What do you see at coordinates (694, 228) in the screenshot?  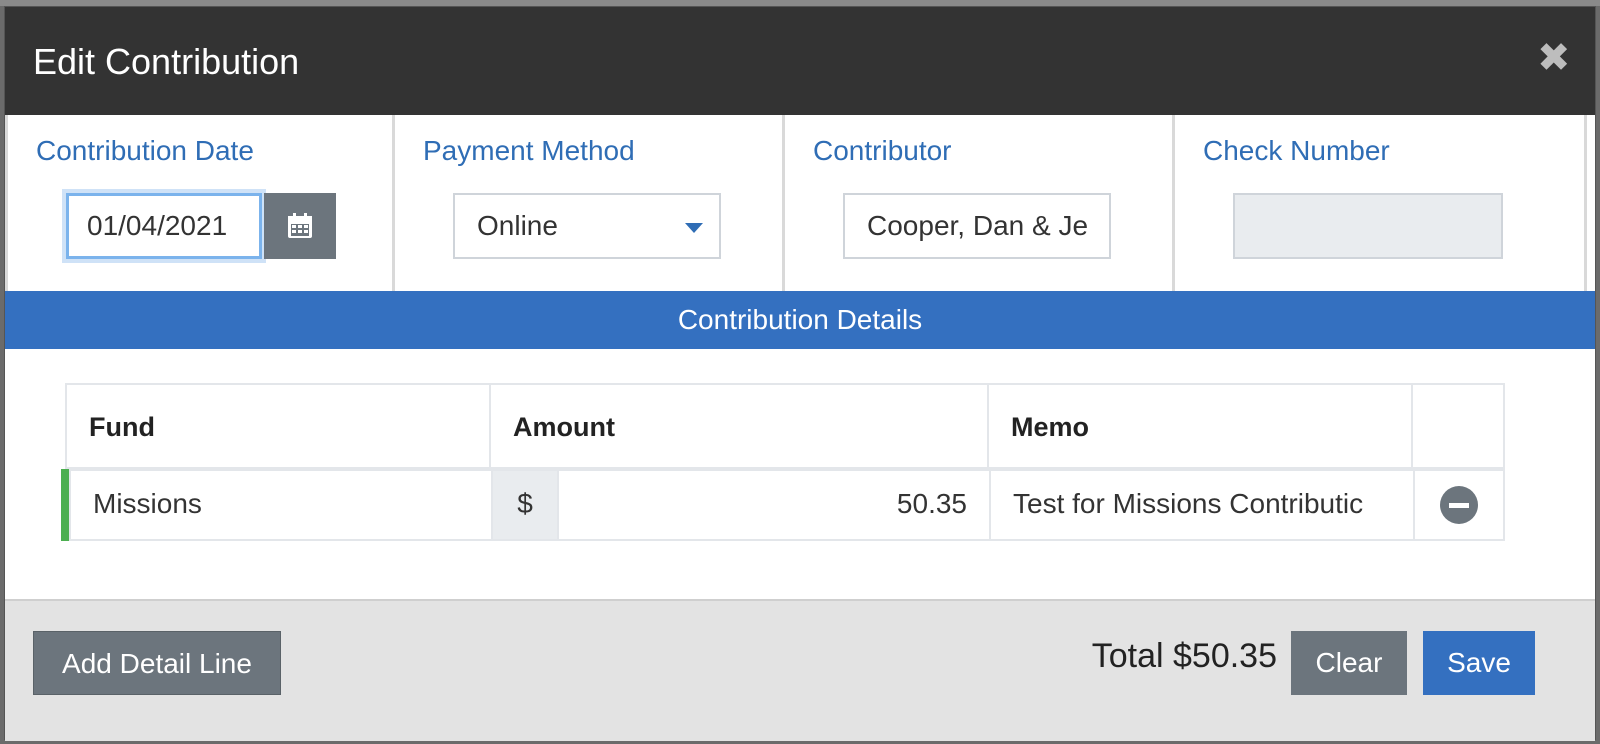 I see `chevron-down-icon` at bounding box center [694, 228].